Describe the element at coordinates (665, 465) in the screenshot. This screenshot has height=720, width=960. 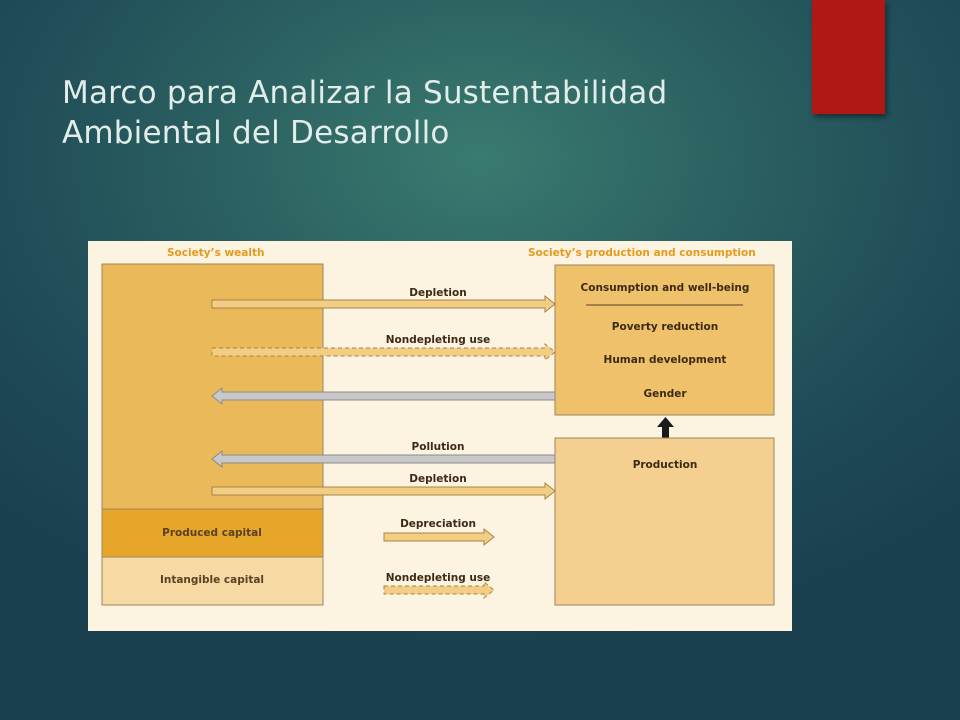
I see `production-title: Production` at that location.